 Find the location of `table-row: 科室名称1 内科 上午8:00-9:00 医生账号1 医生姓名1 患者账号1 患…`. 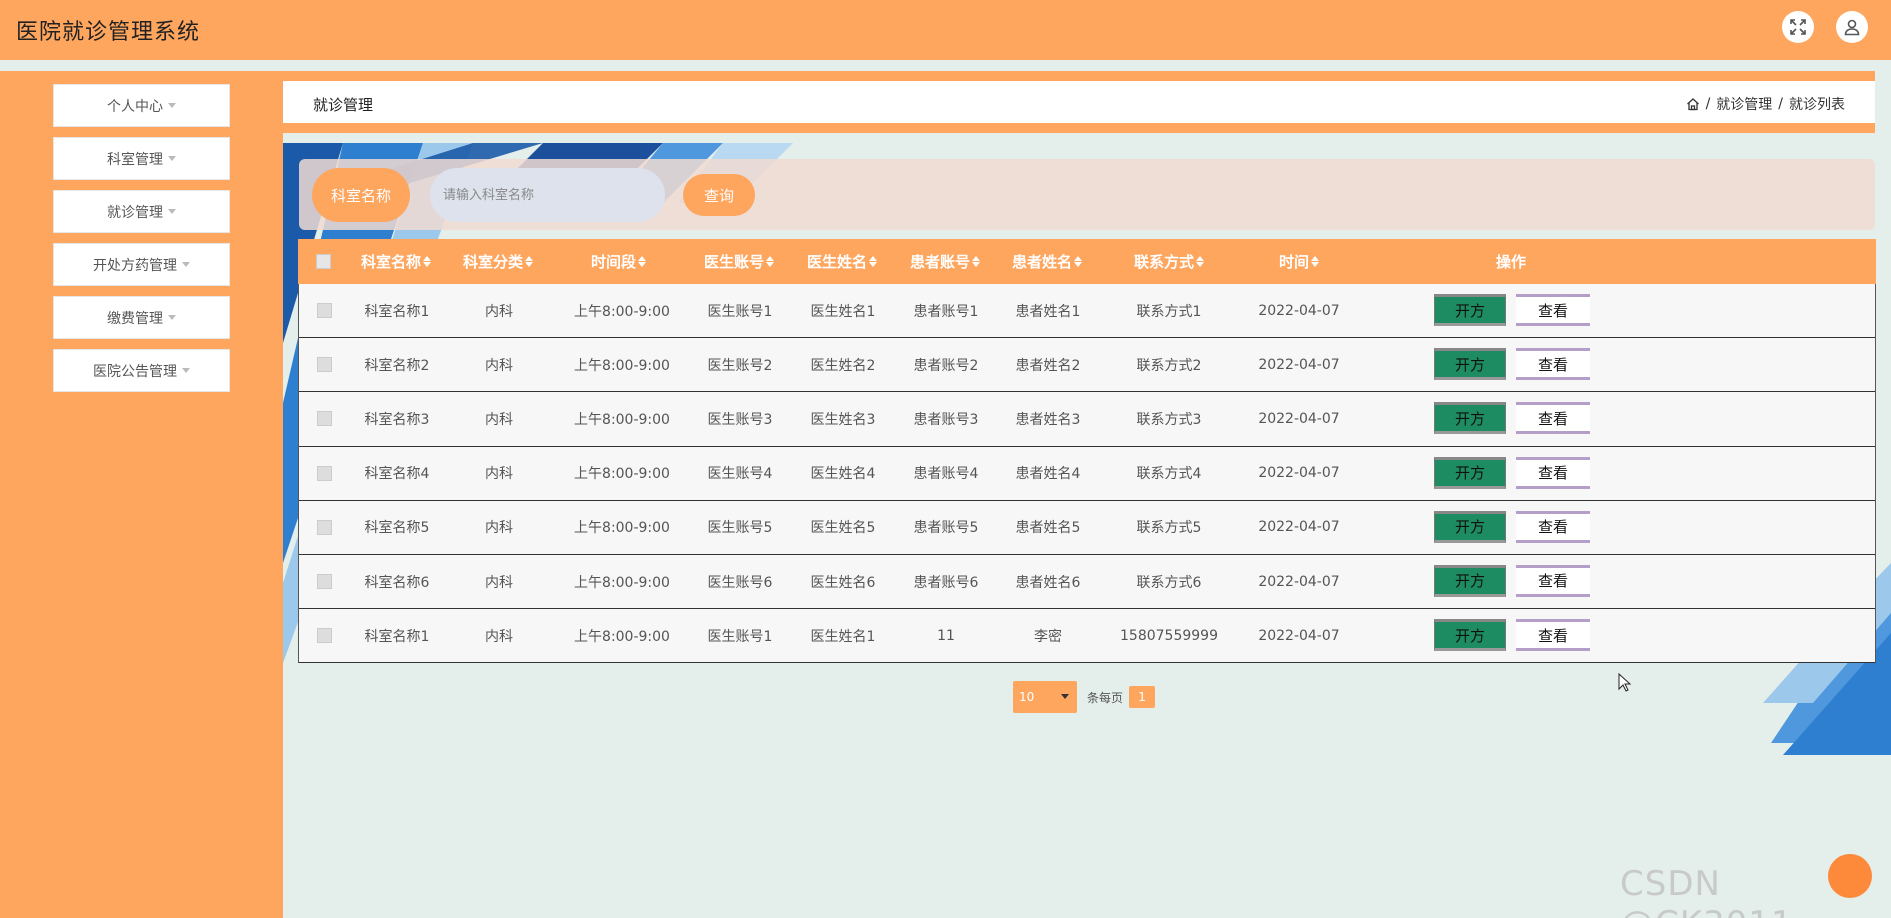

table-row: 科室名称1 内科 上午8:00-9:00 医生账号1 医生姓名1 患者账号1 患… is located at coordinates (1087, 311).